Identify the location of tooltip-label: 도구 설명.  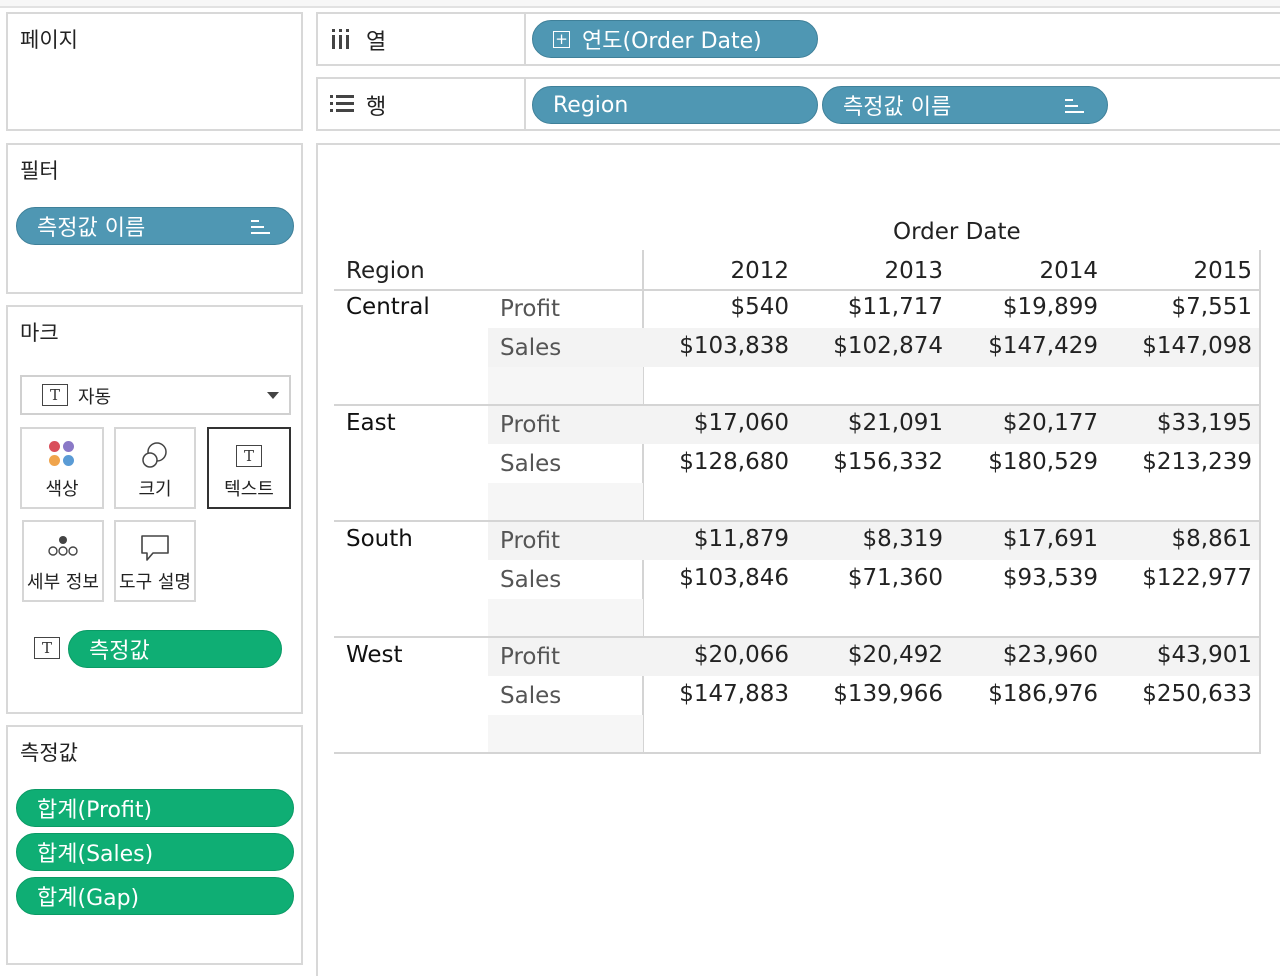
(155, 582).